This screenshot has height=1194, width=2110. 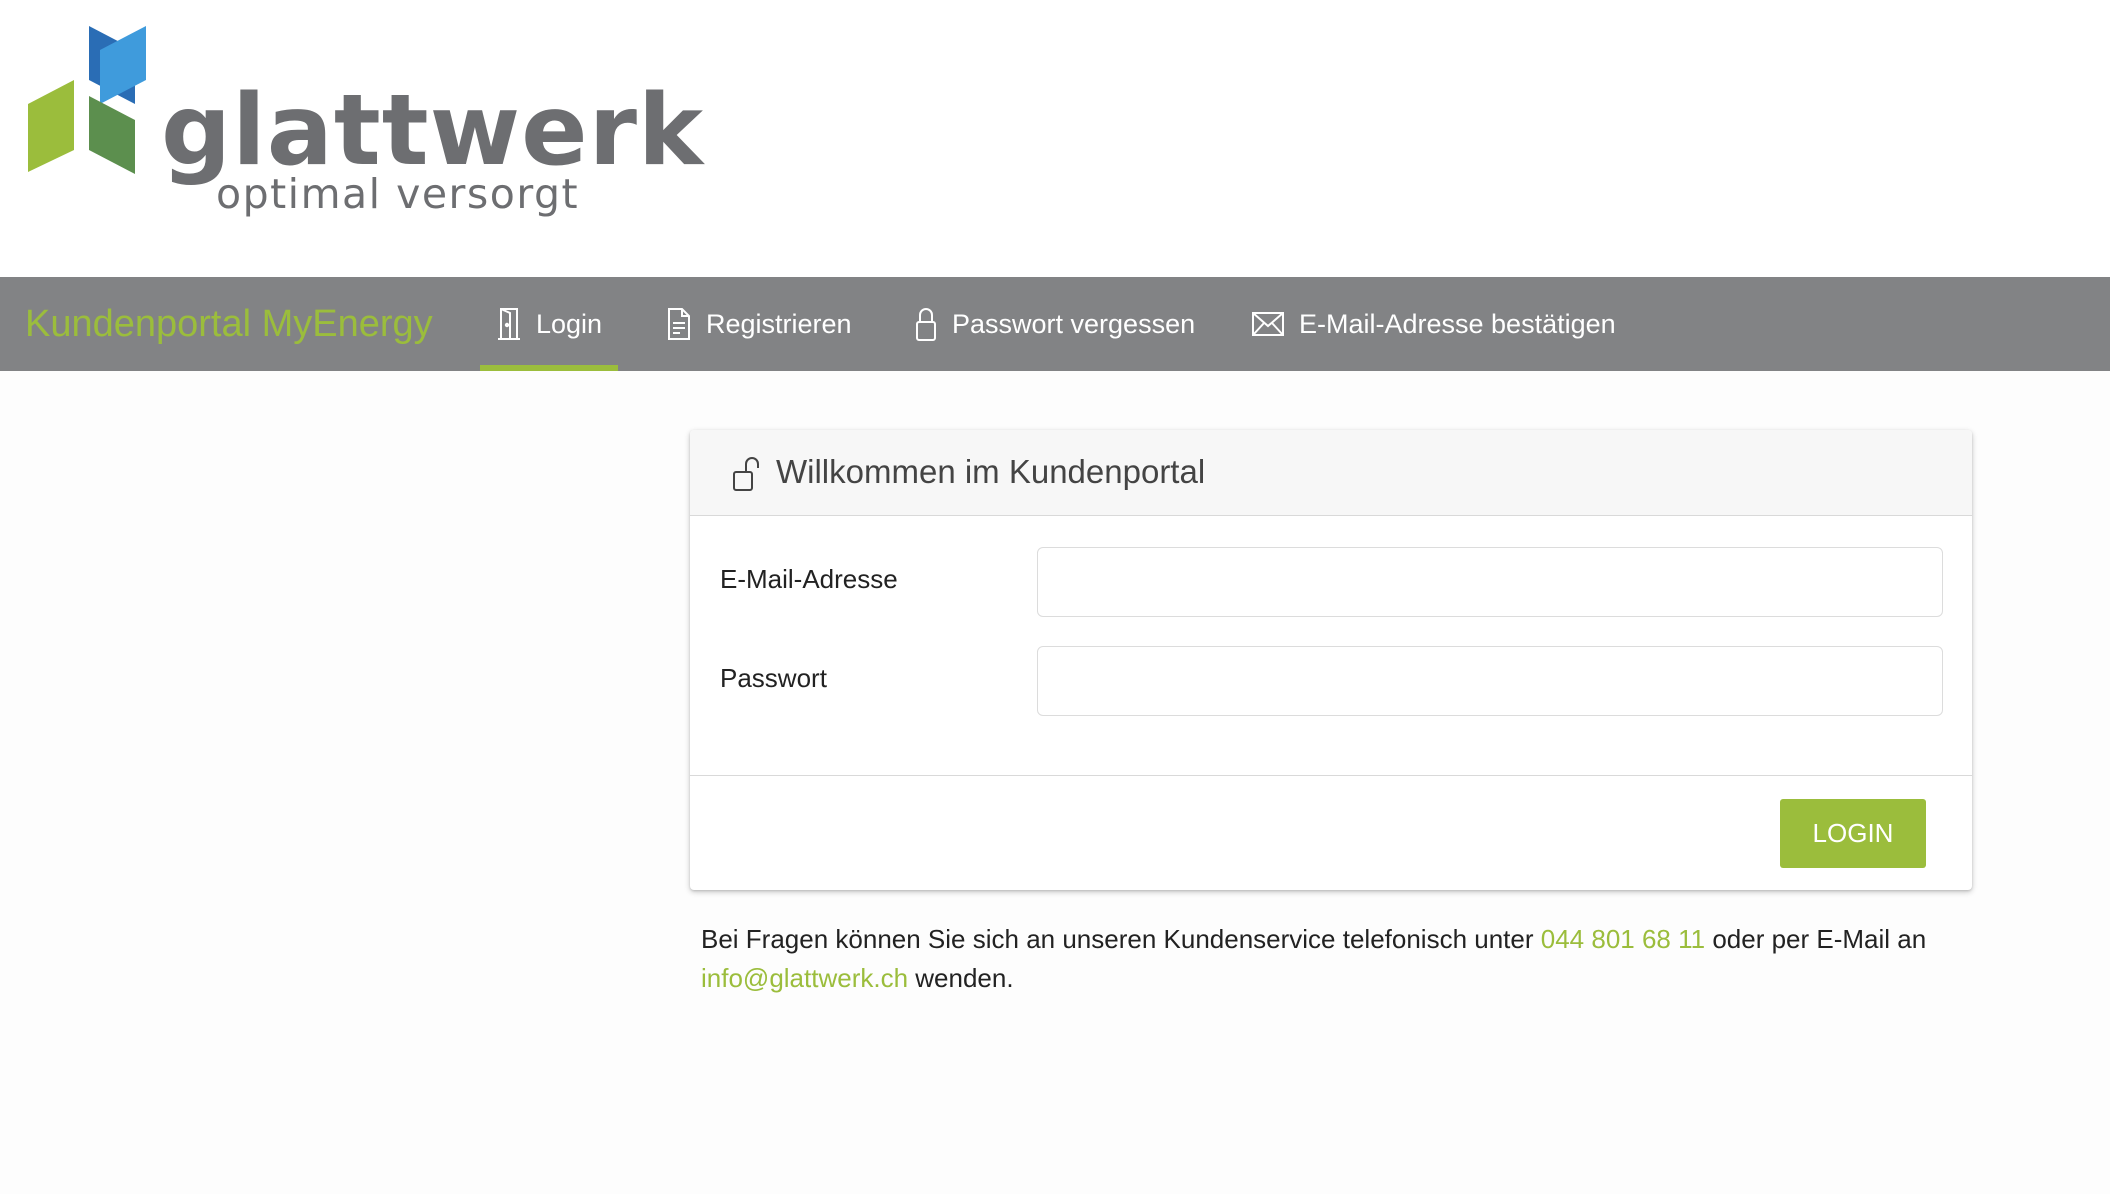 I want to click on support-phone-link: 044 801 68 11, so click(x=1623, y=939).